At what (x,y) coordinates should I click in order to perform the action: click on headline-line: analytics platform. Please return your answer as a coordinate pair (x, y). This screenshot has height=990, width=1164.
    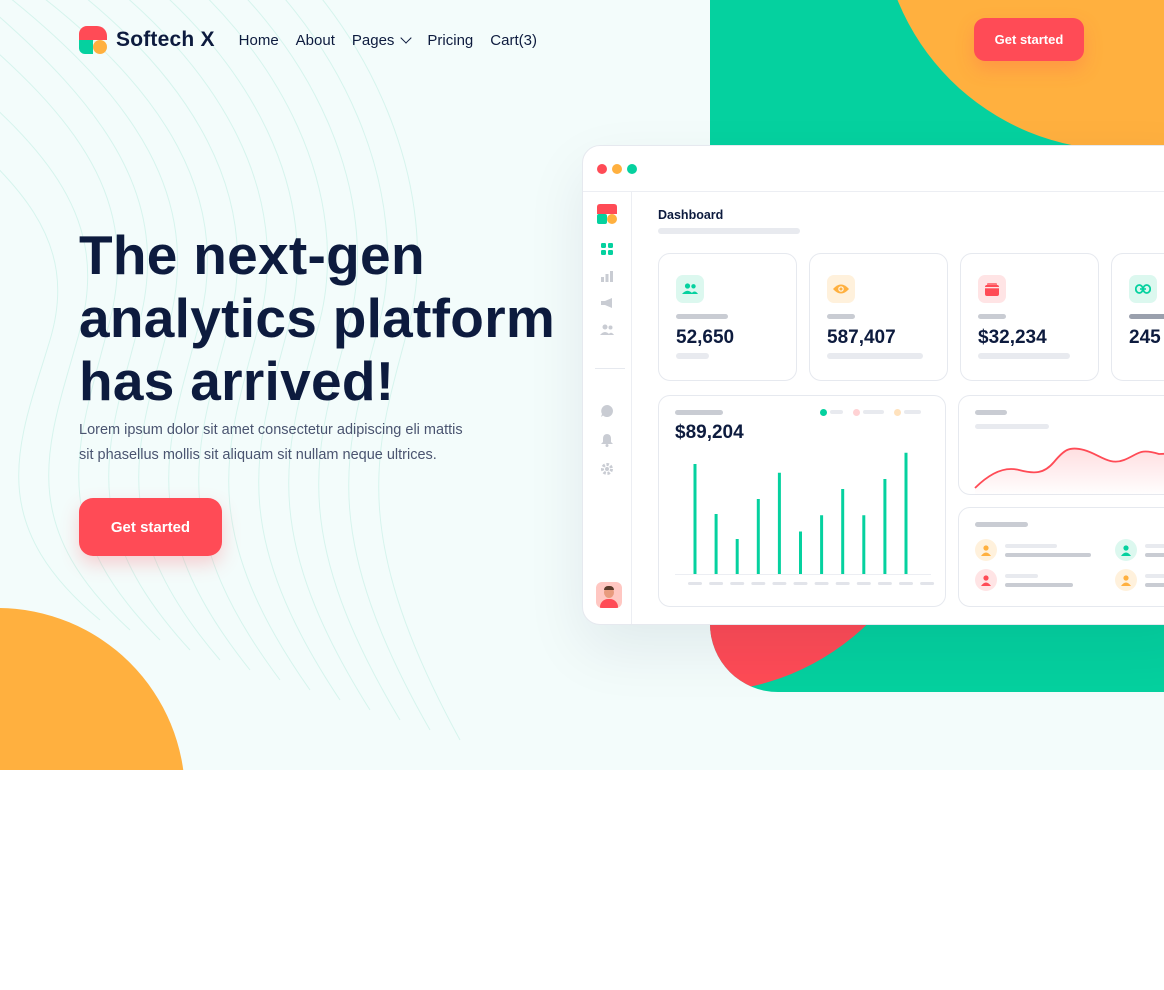
    Looking at the image, I should click on (317, 318).